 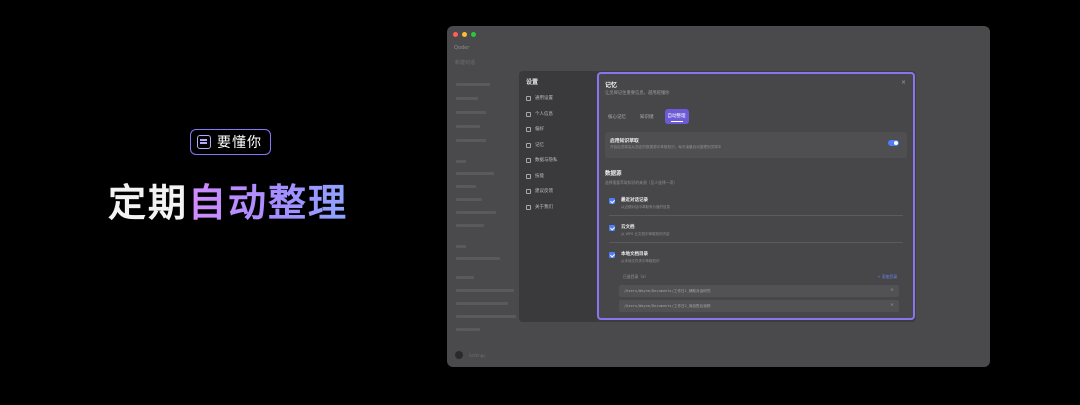 I want to click on settings-item-skills: 技能, so click(x=535, y=176).